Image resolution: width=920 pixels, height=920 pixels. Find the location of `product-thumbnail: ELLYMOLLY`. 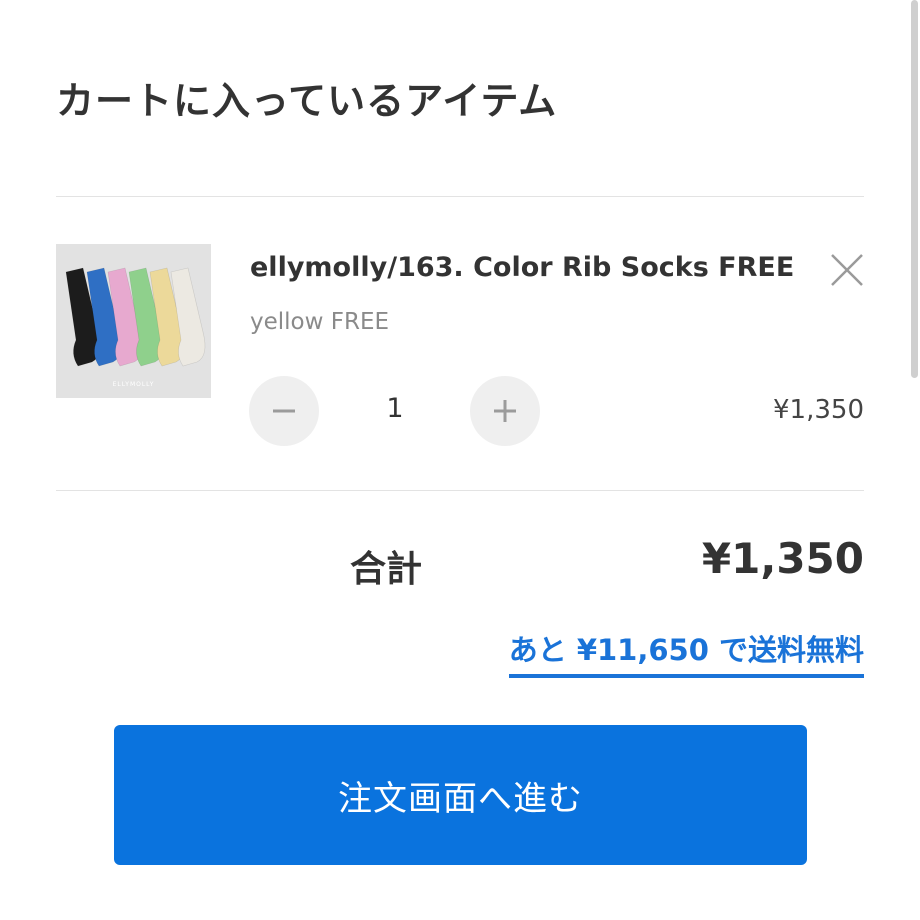

product-thumbnail: ELLYMOLLY is located at coordinates (133, 321).